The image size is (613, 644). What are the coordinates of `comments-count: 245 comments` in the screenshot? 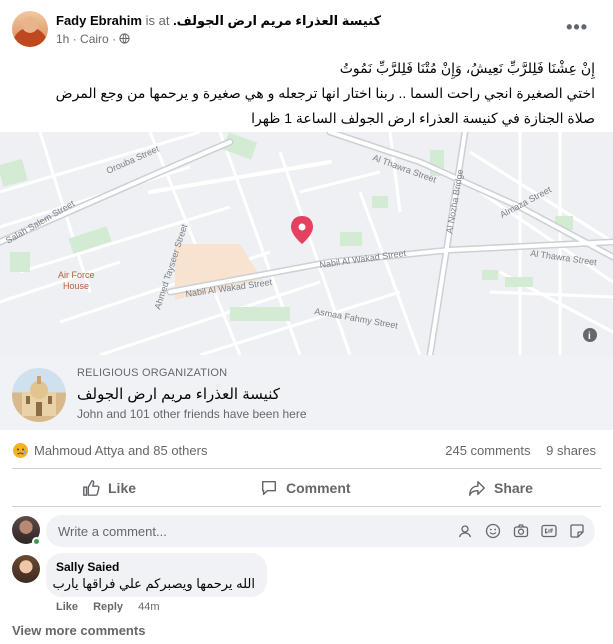 It's located at (487, 450).